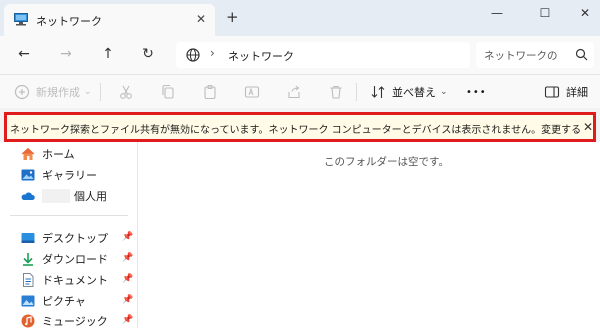  I want to click on sort-icon, so click(378, 92).